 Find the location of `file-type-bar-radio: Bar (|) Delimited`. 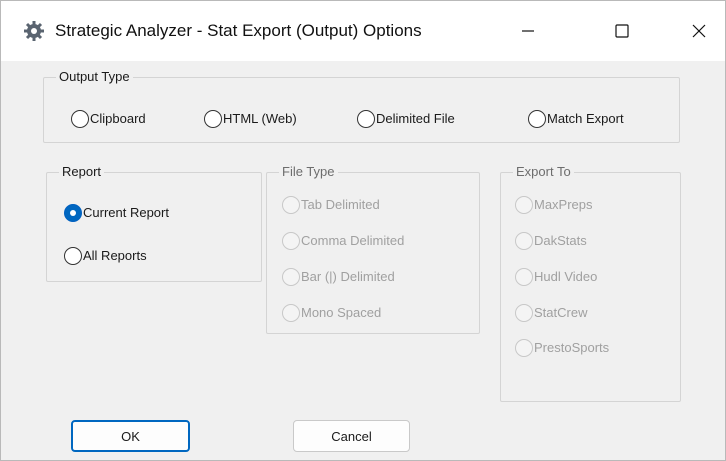

file-type-bar-radio: Bar (|) Delimited is located at coordinates (338, 277).